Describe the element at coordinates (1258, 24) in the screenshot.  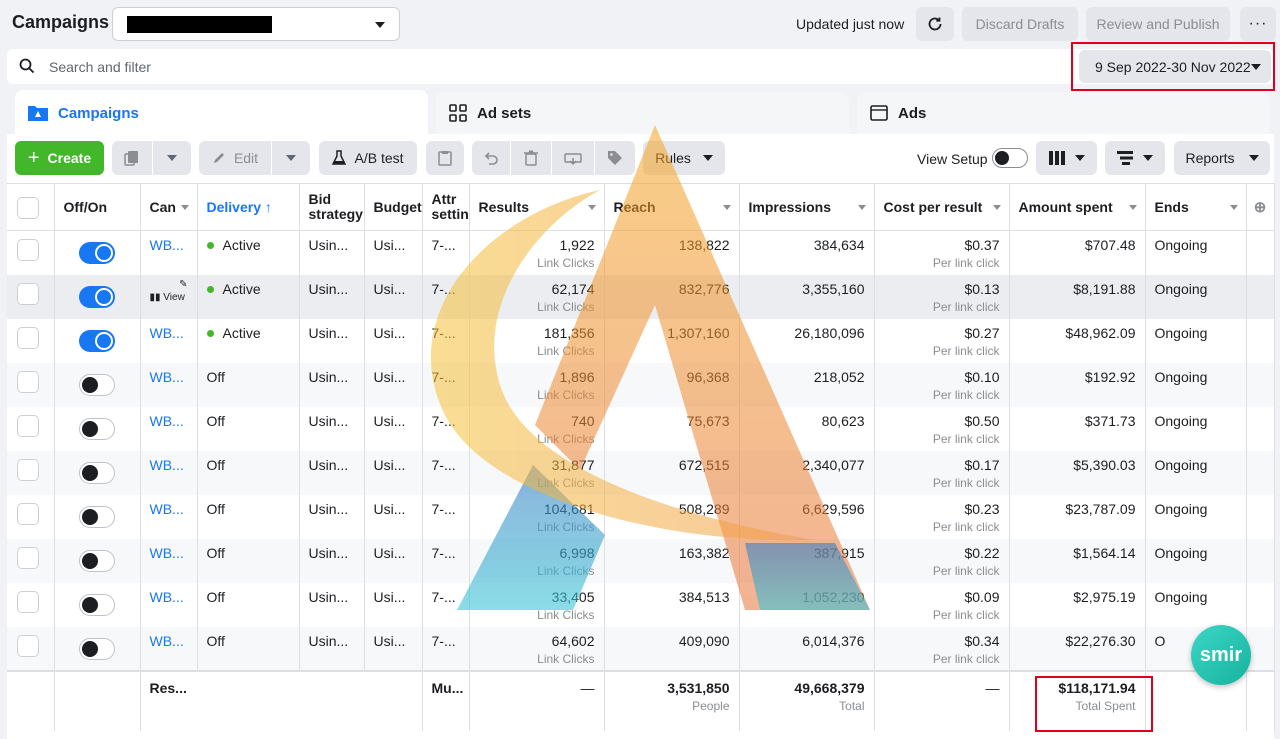
I see `more-options-button: ···` at that location.